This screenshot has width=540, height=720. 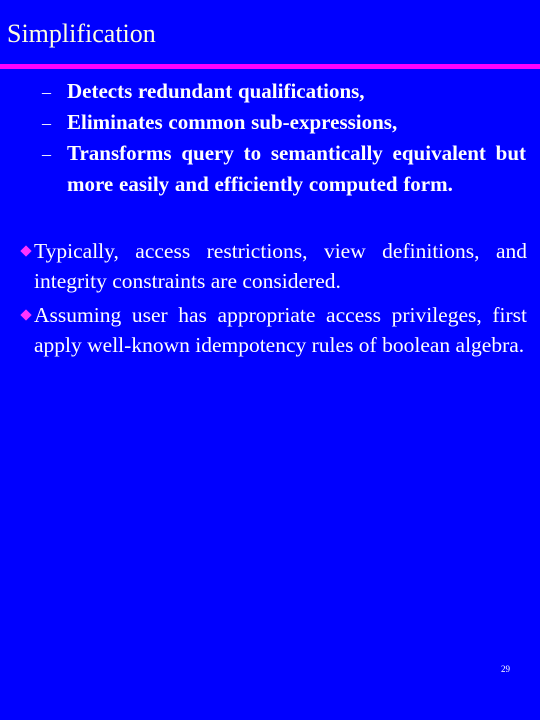 What do you see at coordinates (81, 33) in the screenshot?
I see `slide-title: Simplification` at bounding box center [81, 33].